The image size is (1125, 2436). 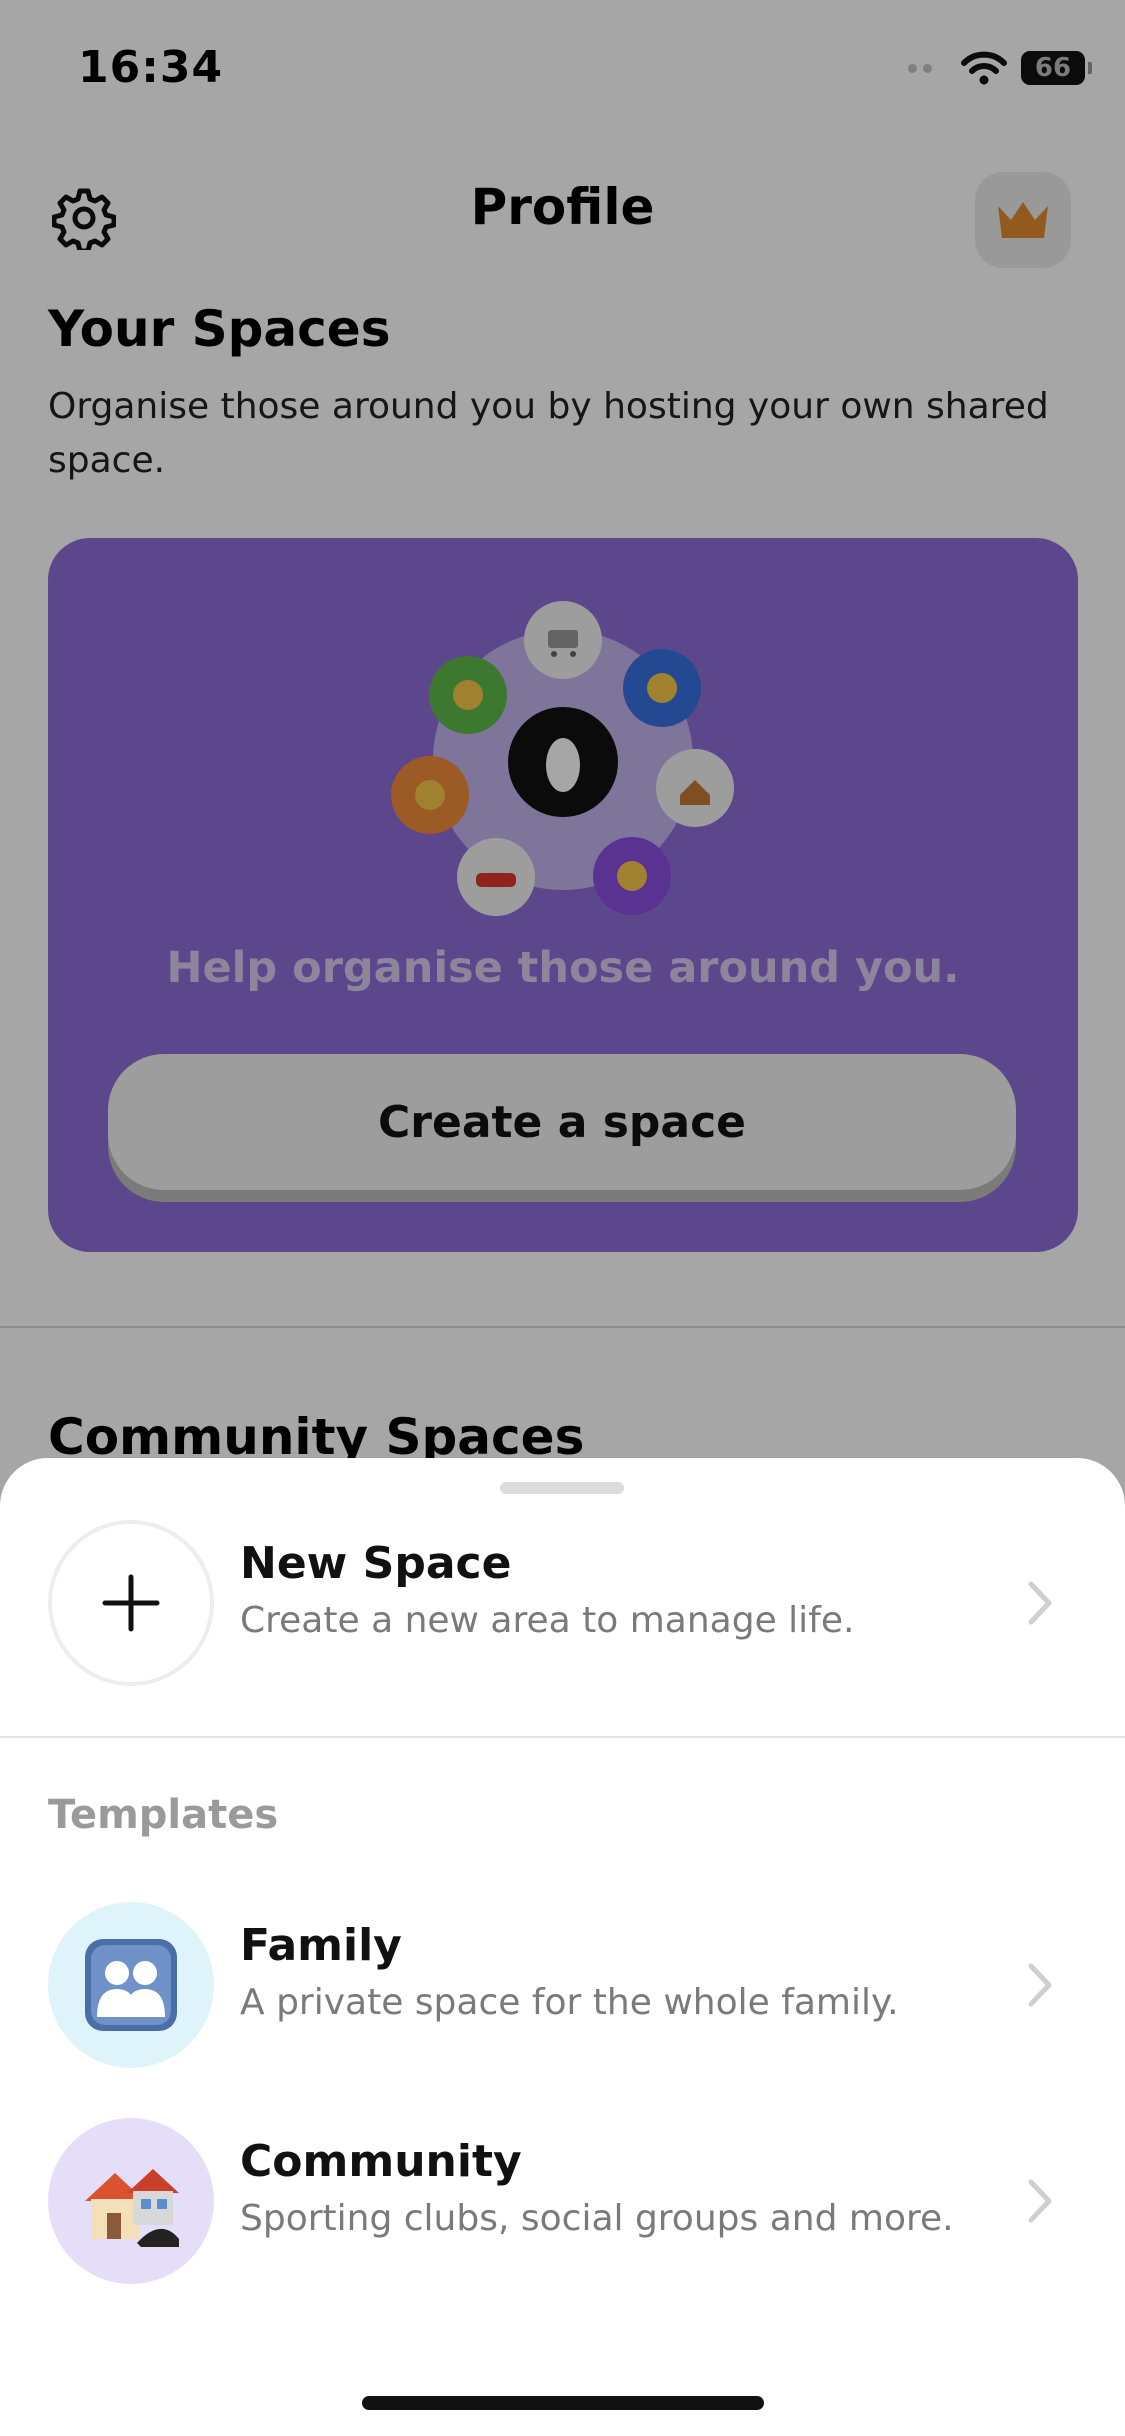 What do you see at coordinates (569, 2002) in the screenshot?
I see `template-subtitle-family: A private space for the whole family.` at bounding box center [569, 2002].